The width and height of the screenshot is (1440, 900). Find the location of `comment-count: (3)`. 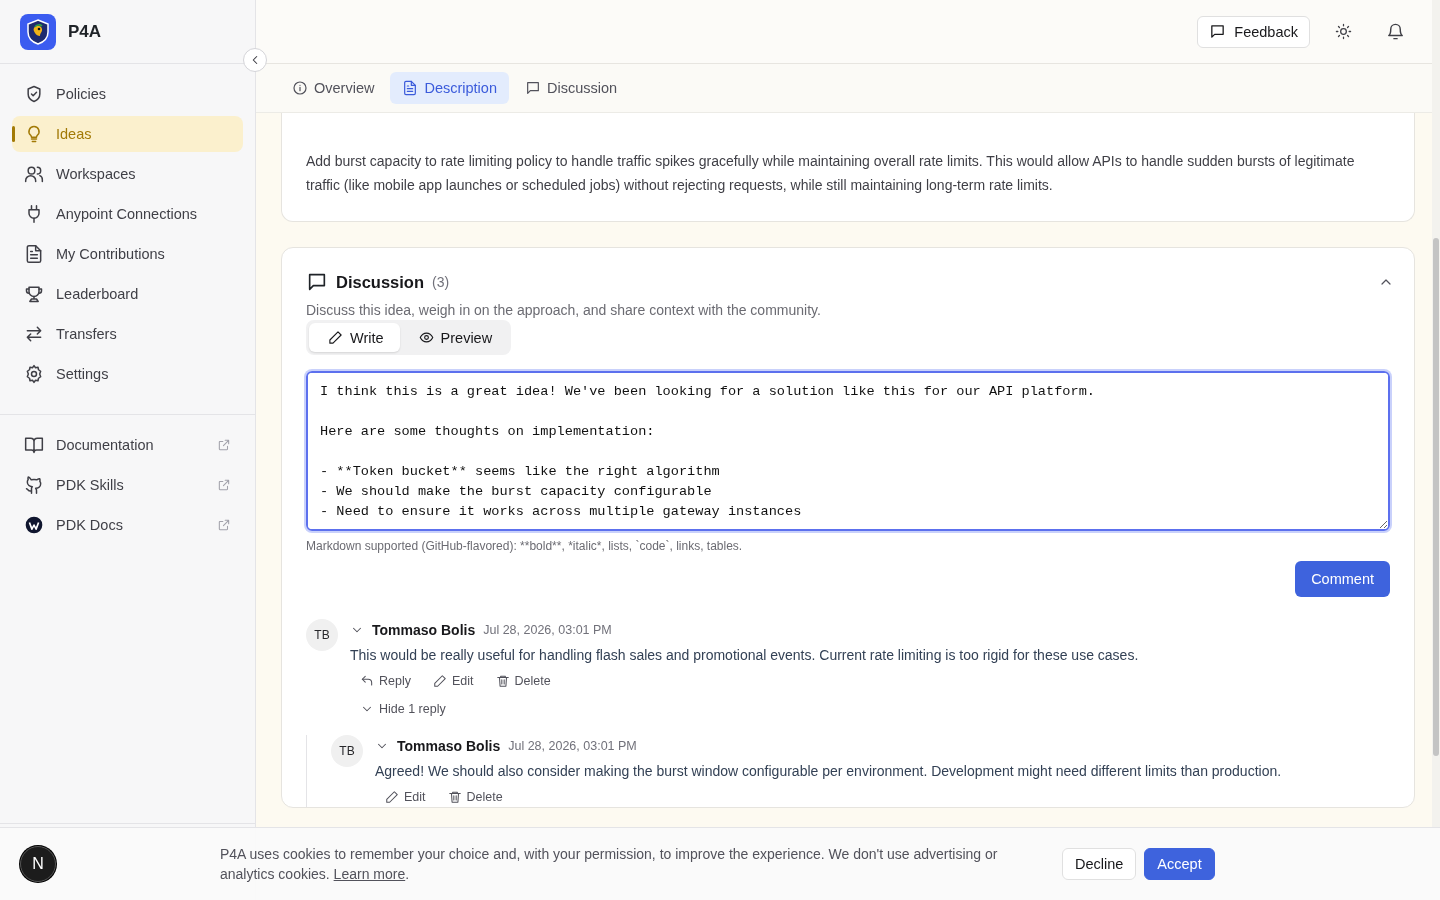

comment-count: (3) is located at coordinates (441, 282).